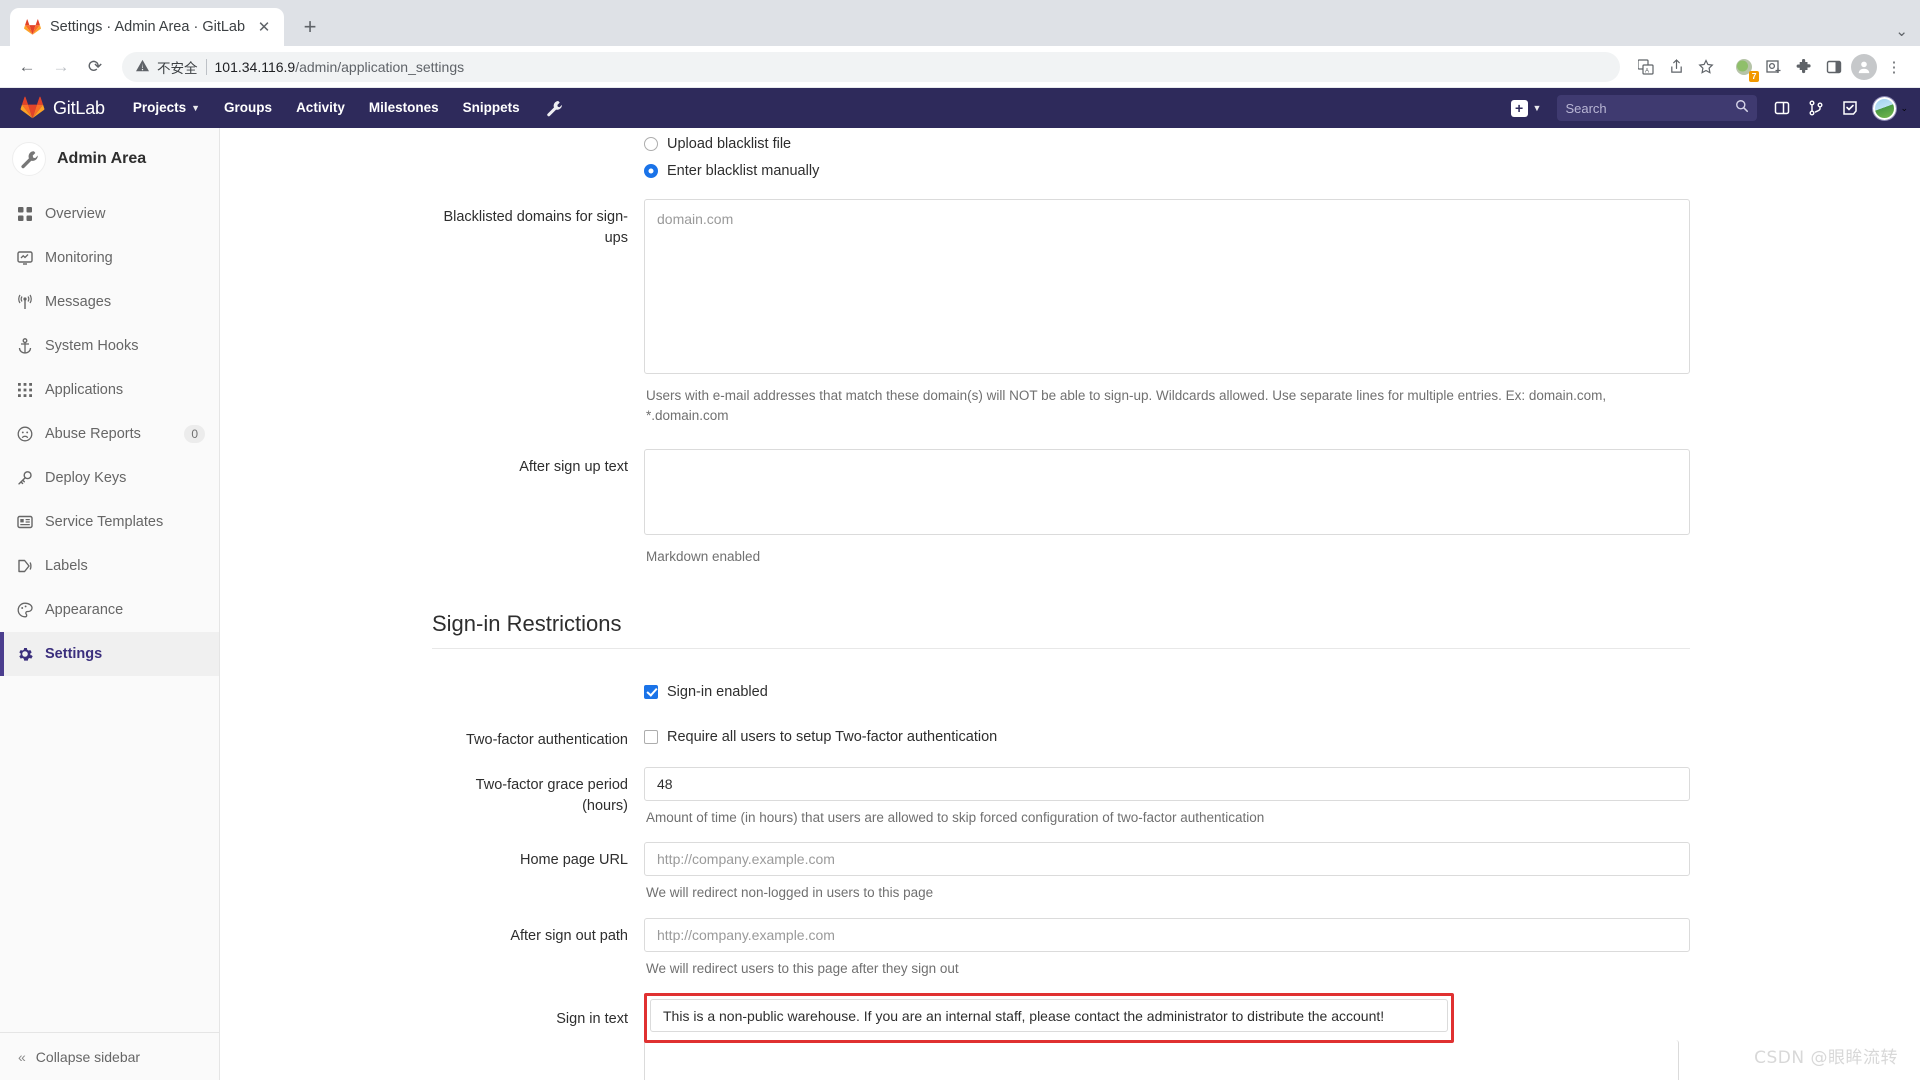 The height and width of the screenshot is (1080, 1920). What do you see at coordinates (24, 346) in the screenshot?
I see `hook-anchor-icon` at bounding box center [24, 346].